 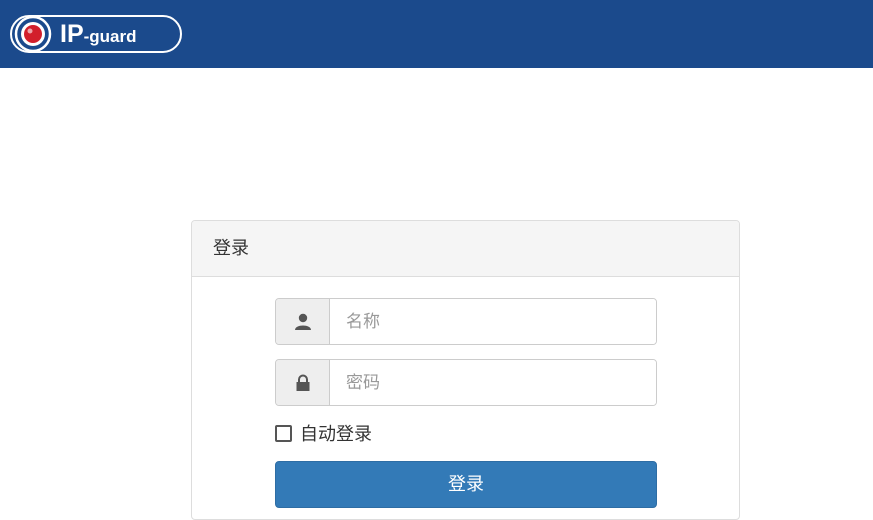 What do you see at coordinates (493, 382) in the screenshot?
I see `password-input` at bounding box center [493, 382].